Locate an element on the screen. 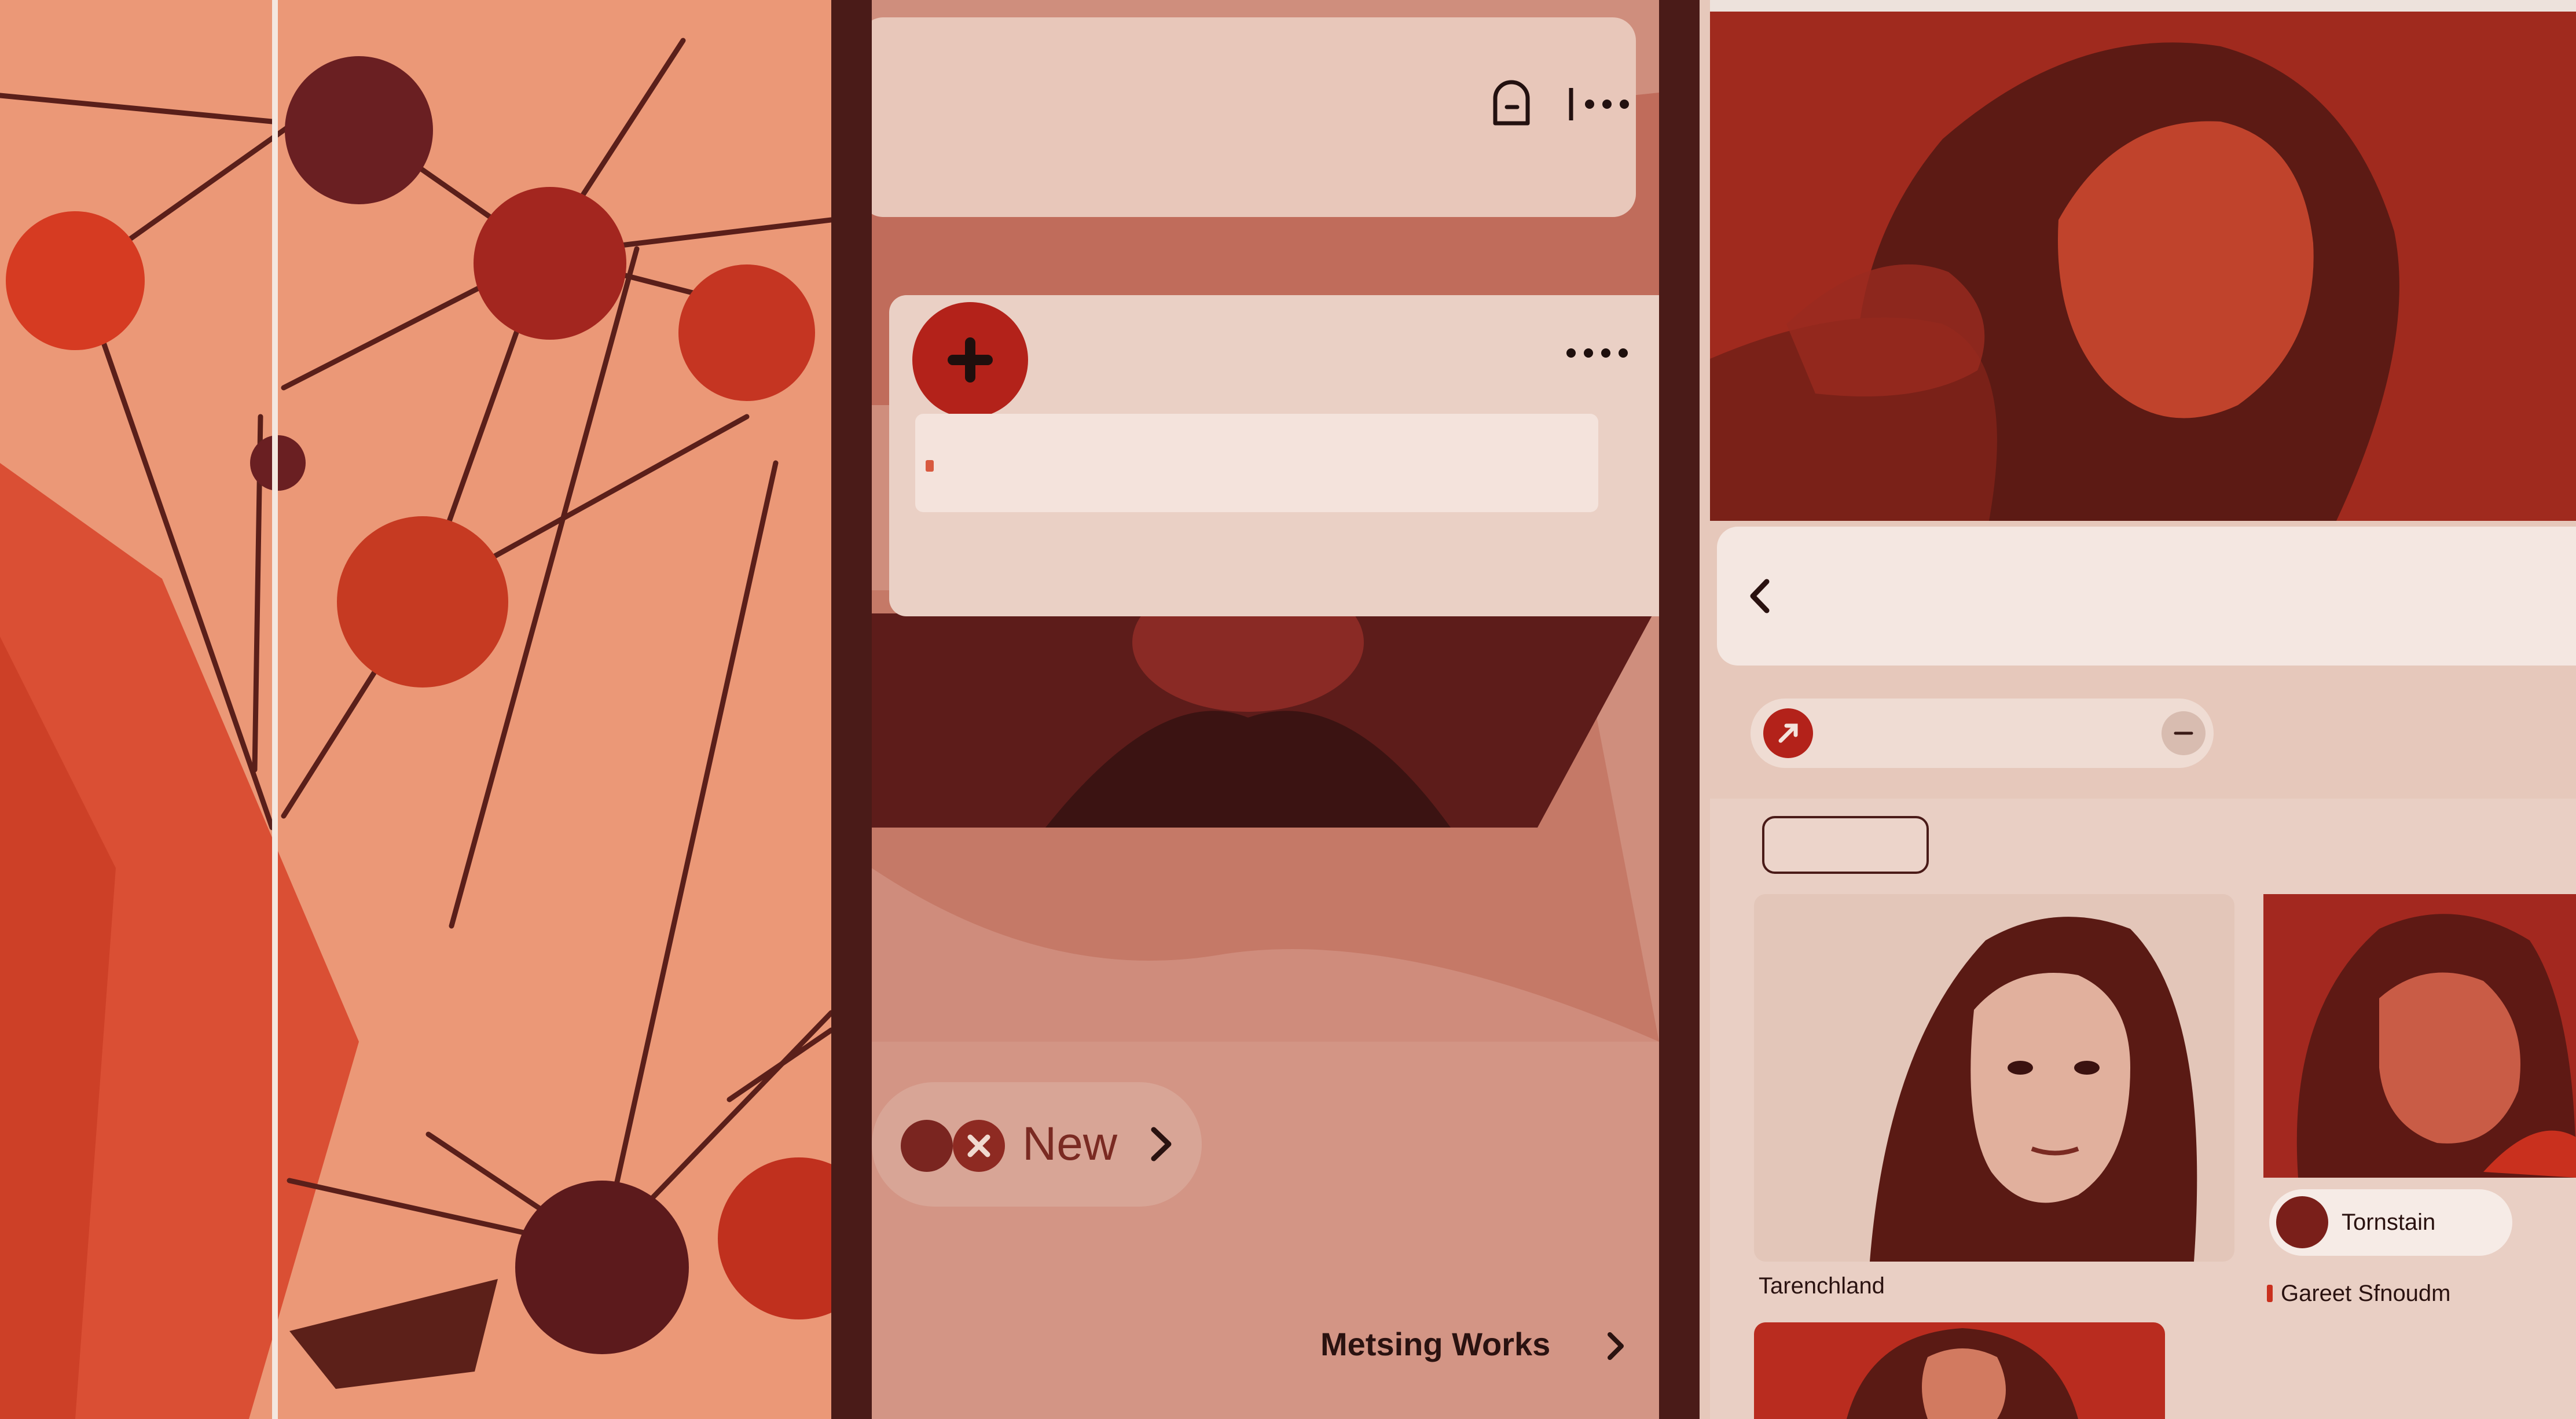 The image size is (2576, 1419). avatar is located at coordinates (2302, 1222).